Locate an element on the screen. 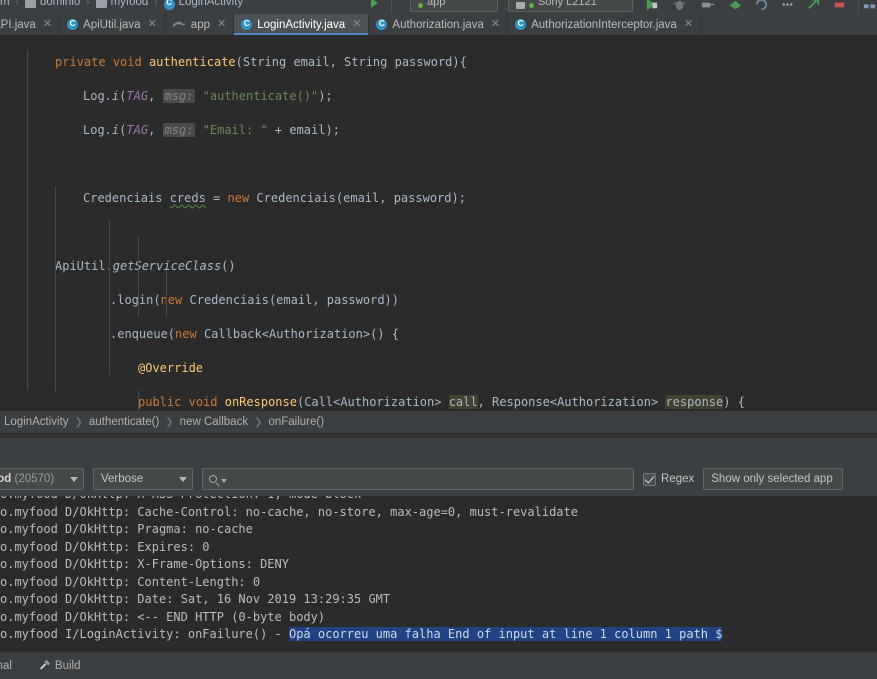  log-line: o.myfood D/OkHttp: Content-Length: 0 is located at coordinates (130, 581).